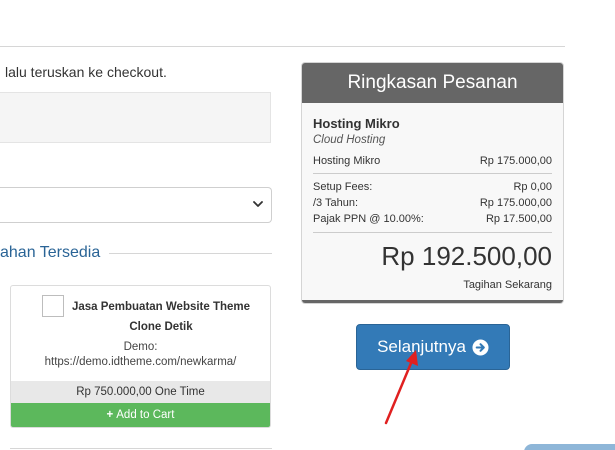 The width and height of the screenshot is (615, 450). Describe the element at coordinates (141, 448) in the screenshot. I see `bottom-divider` at that location.